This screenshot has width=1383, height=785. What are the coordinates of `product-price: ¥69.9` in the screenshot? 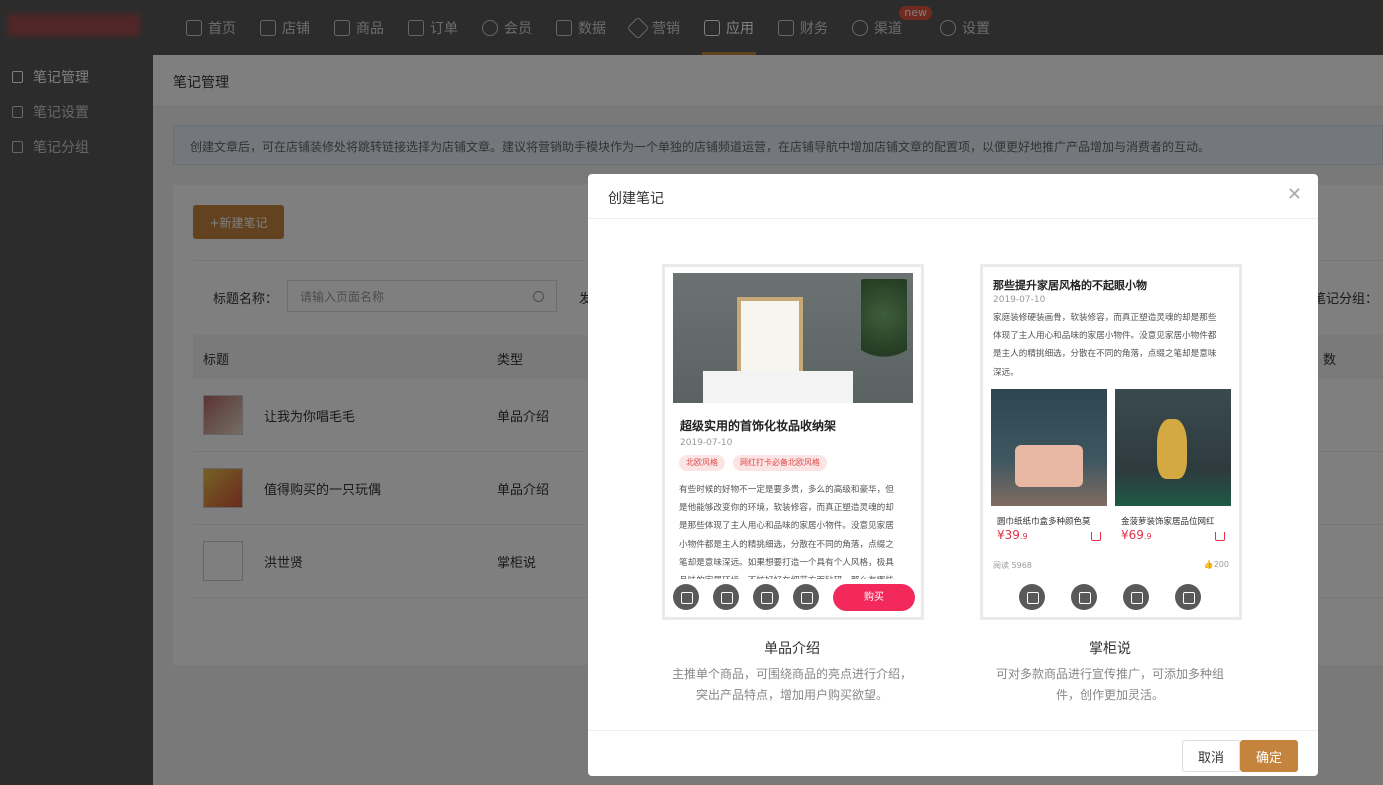 It's located at (1136, 535).